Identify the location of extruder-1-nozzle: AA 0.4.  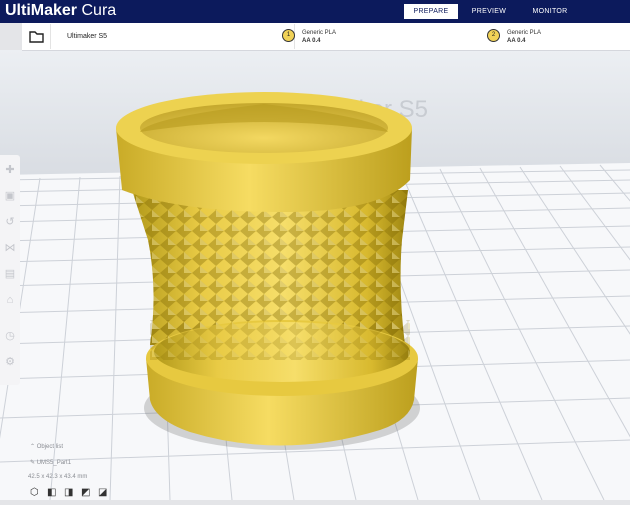
(311, 41).